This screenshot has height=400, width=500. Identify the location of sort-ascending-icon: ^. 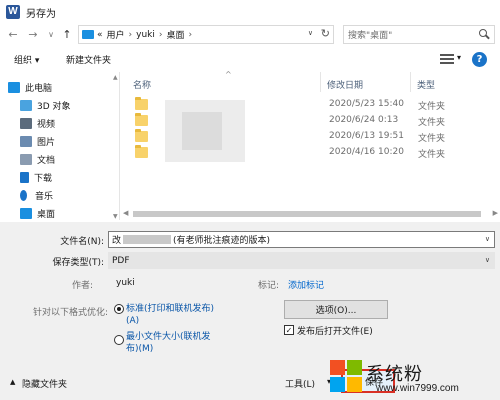
(228, 74).